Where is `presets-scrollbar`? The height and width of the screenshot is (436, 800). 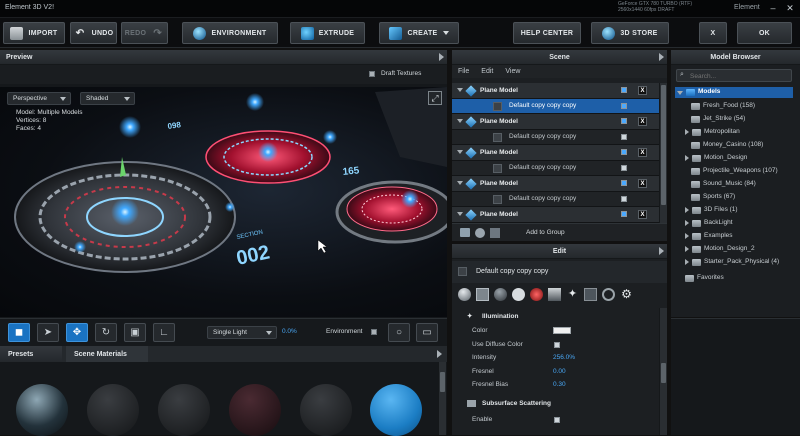
presets-scrollbar is located at coordinates (442, 398).